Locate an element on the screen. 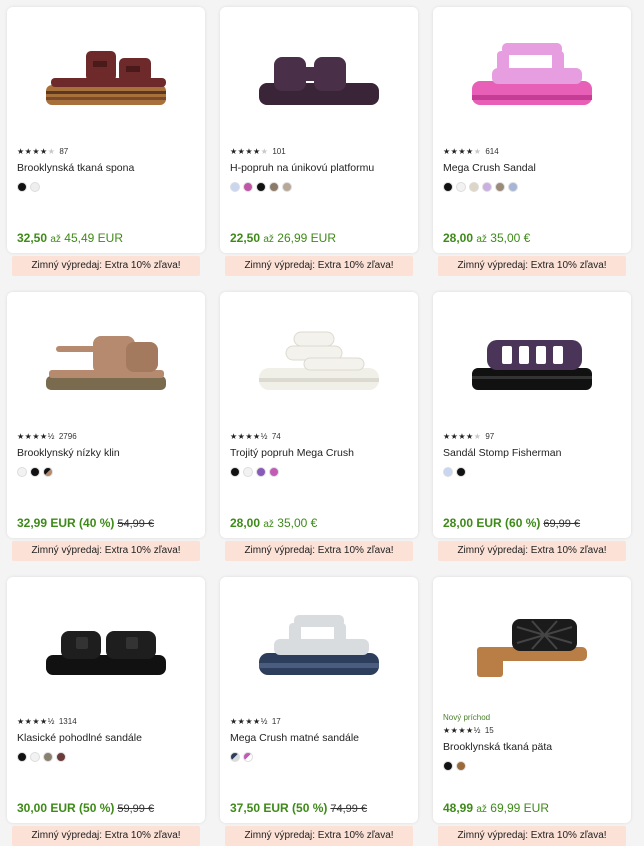 The width and height of the screenshot is (644, 846). product-price: 37,50 EUR (50 %) 74,99 € is located at coordinates (298, 808).